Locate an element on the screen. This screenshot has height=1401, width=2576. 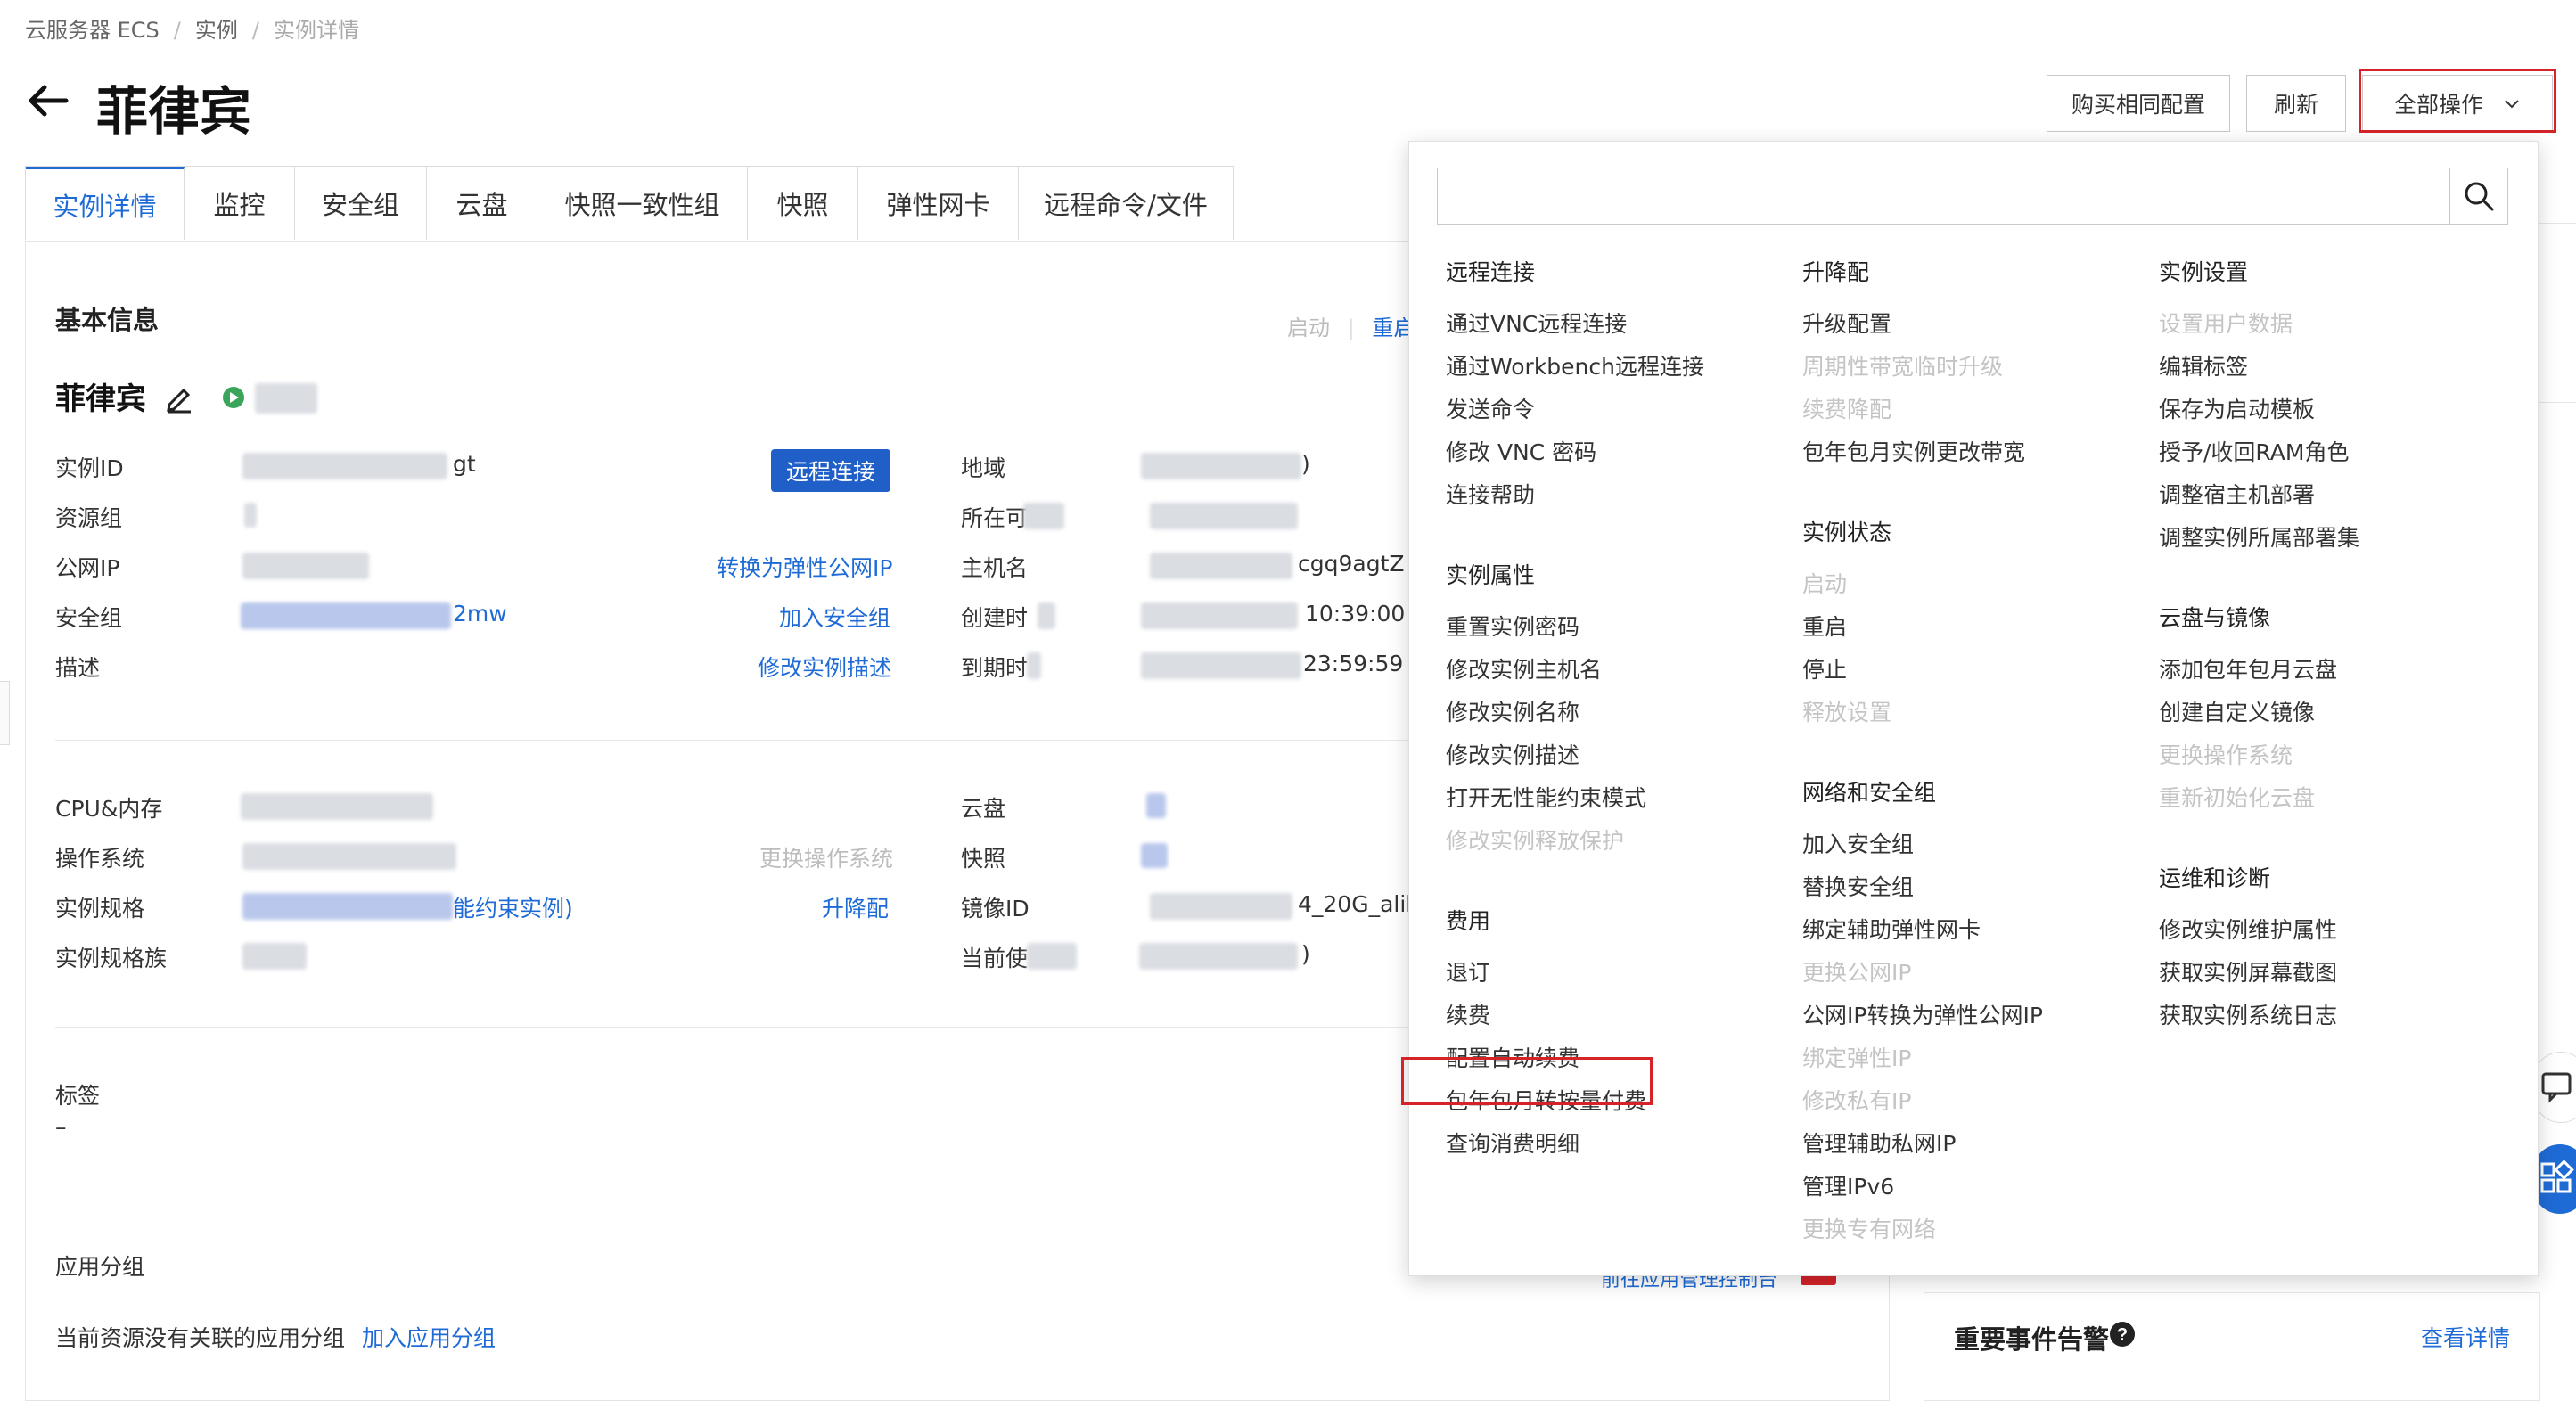
menu-item: 获取实例屏幕截图 is located at coordinates (2248, 971).